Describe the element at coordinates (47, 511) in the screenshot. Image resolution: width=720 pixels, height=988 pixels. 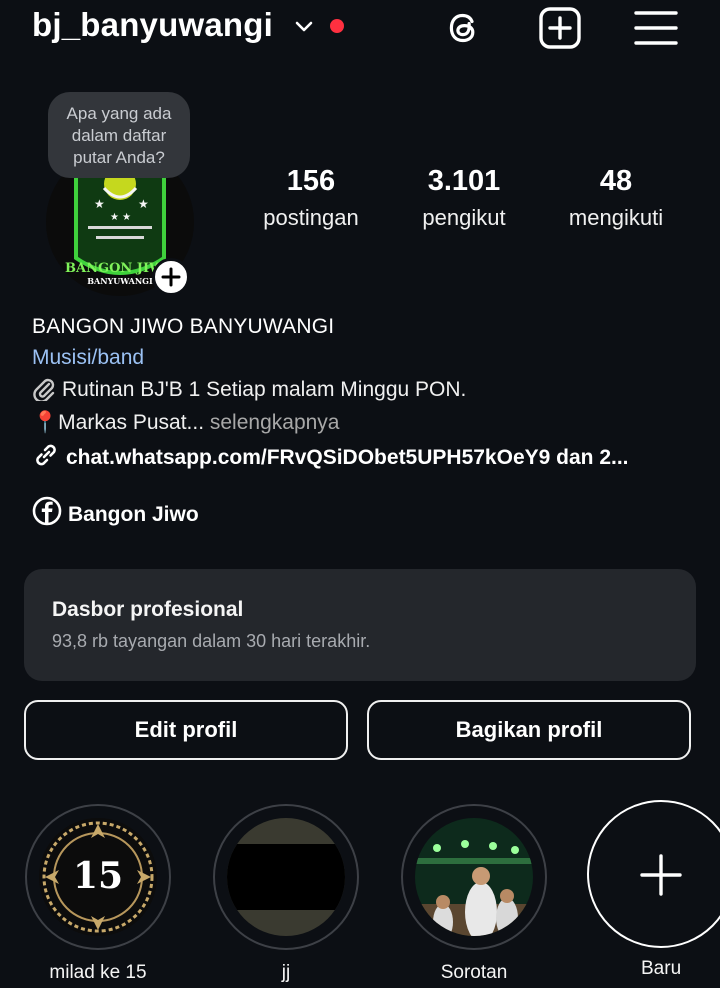
I see `facebook-icon` at that location.